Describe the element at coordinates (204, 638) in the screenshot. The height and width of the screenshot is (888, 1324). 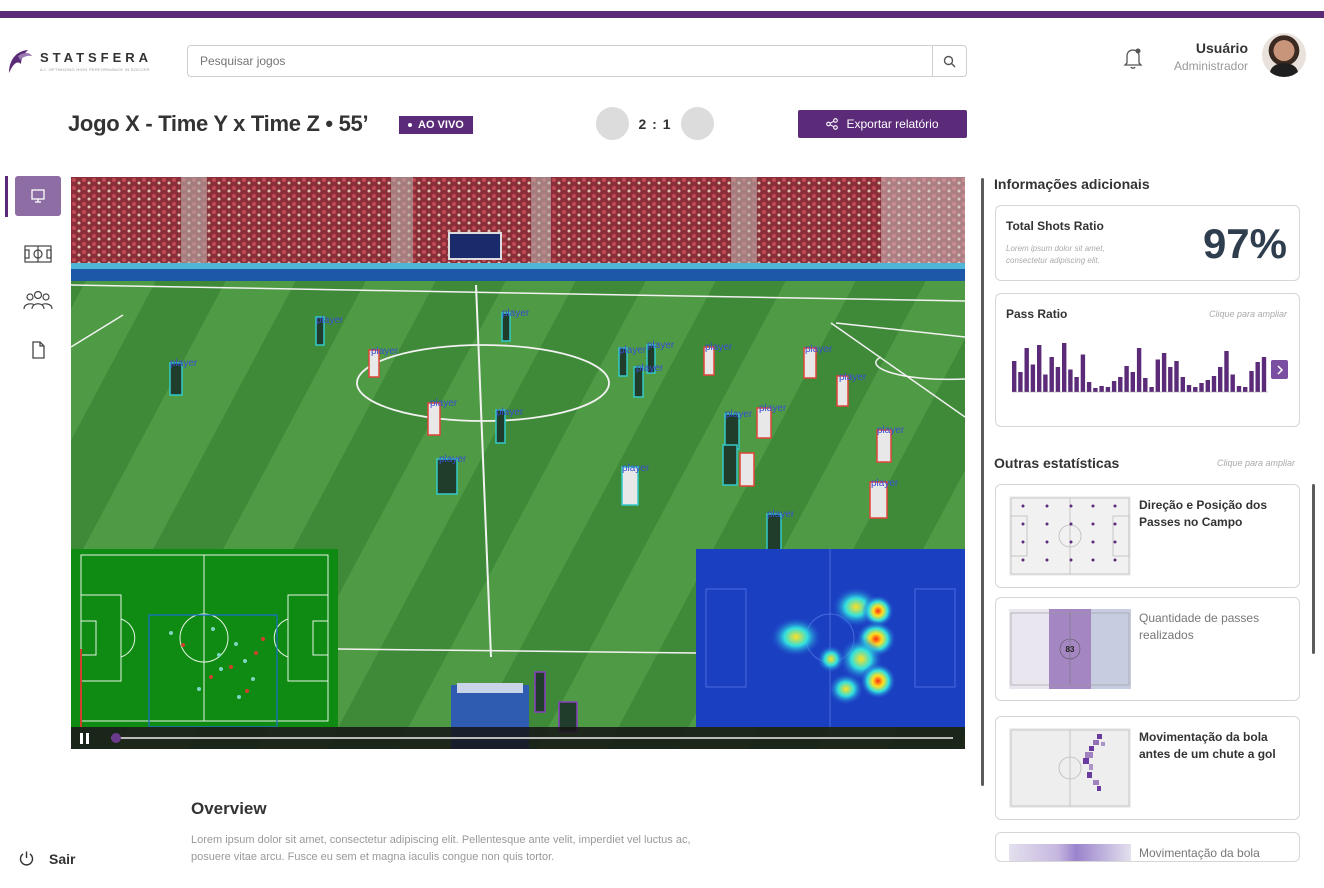
I see `tactical-minimap` at that location.